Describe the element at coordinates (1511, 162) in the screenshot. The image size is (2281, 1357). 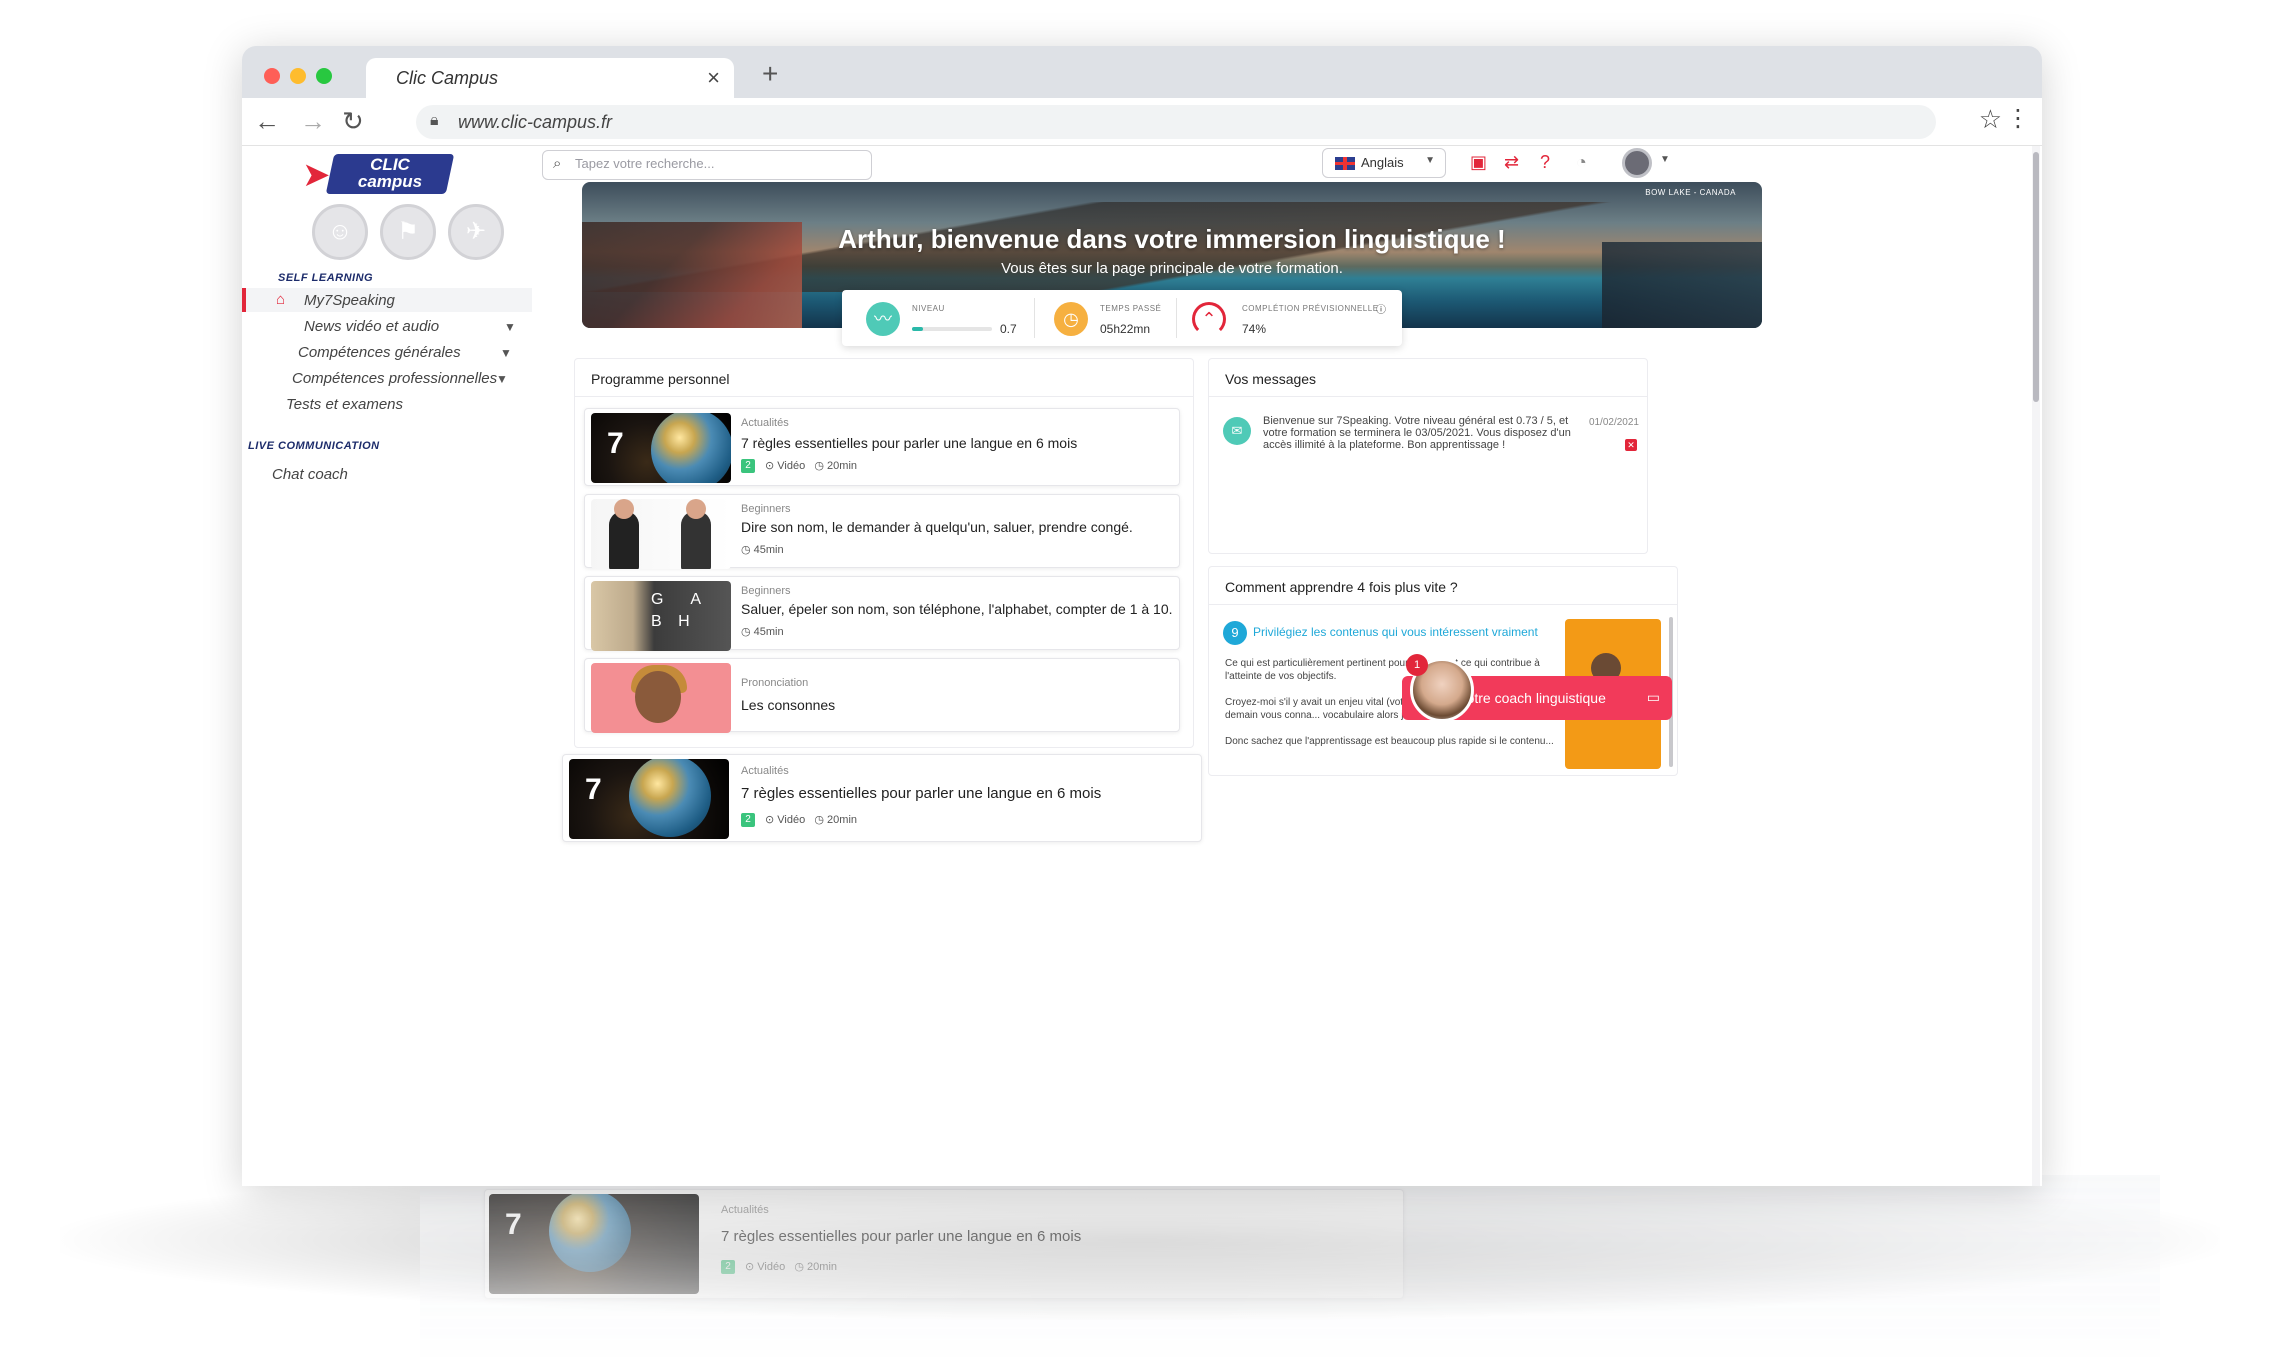
I see `translate-icon: ⇄` at that location.